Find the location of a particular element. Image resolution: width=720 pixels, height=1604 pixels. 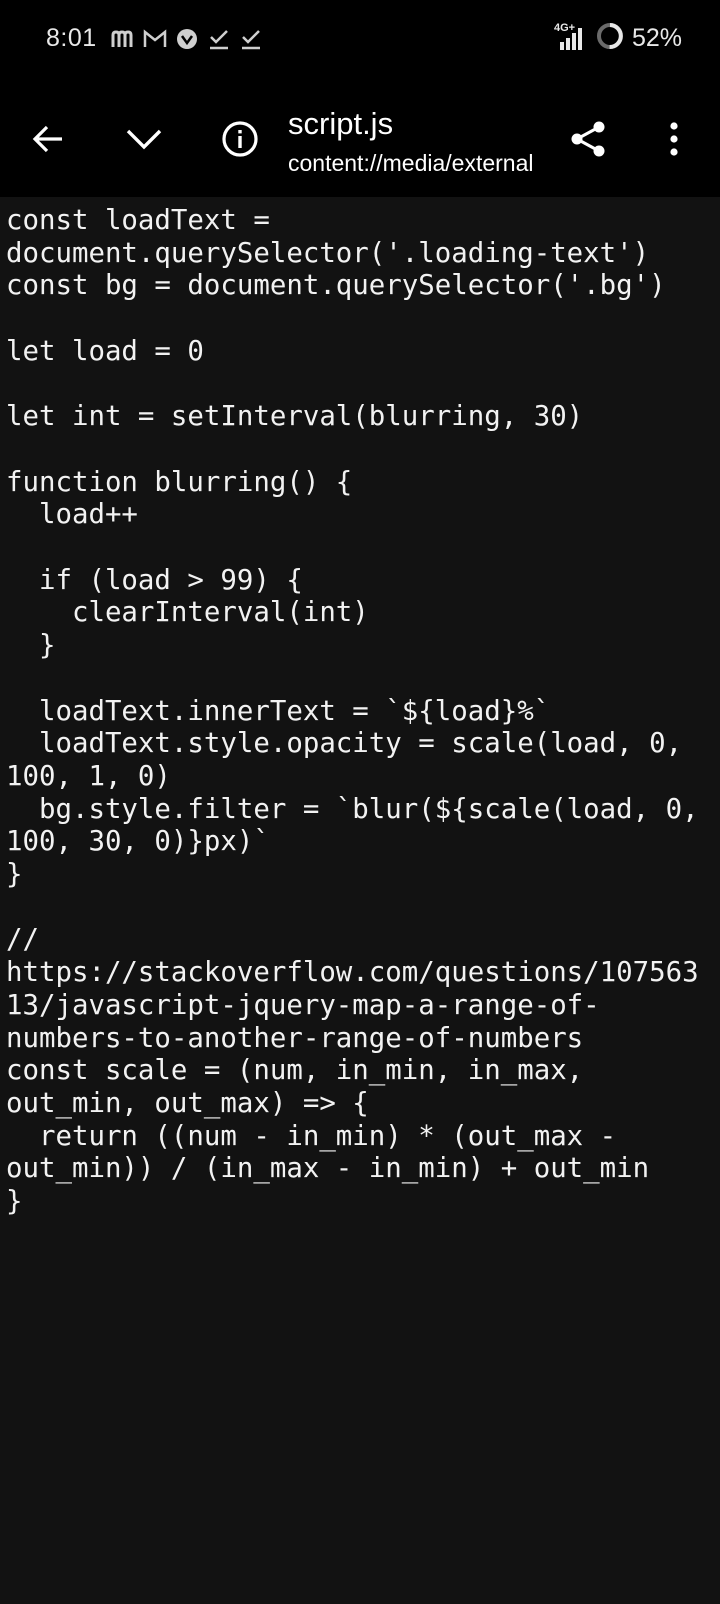

info-icon is located at coordinates (240, 139).